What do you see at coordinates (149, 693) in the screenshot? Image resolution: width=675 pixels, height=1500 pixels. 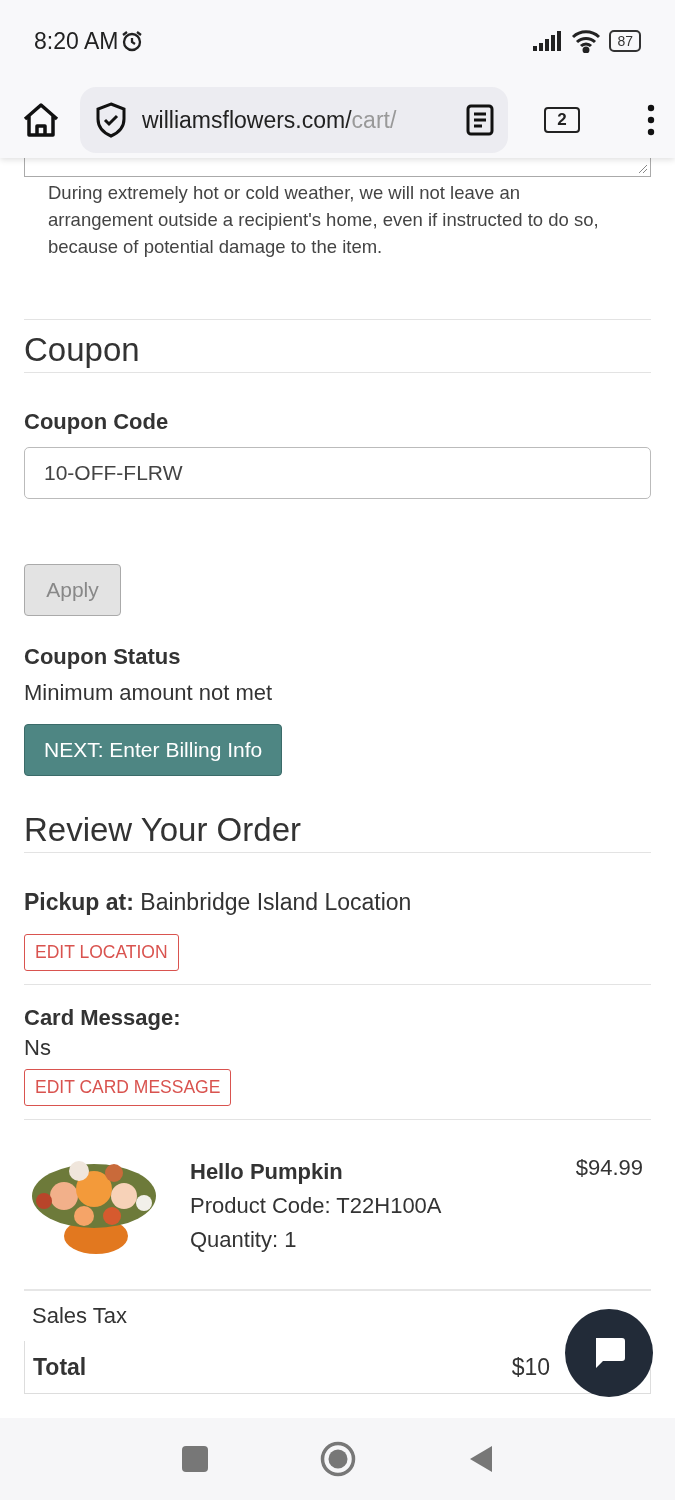 I see `coupon-status-text: Minimum amount not met` at bounding box center [149, 693].